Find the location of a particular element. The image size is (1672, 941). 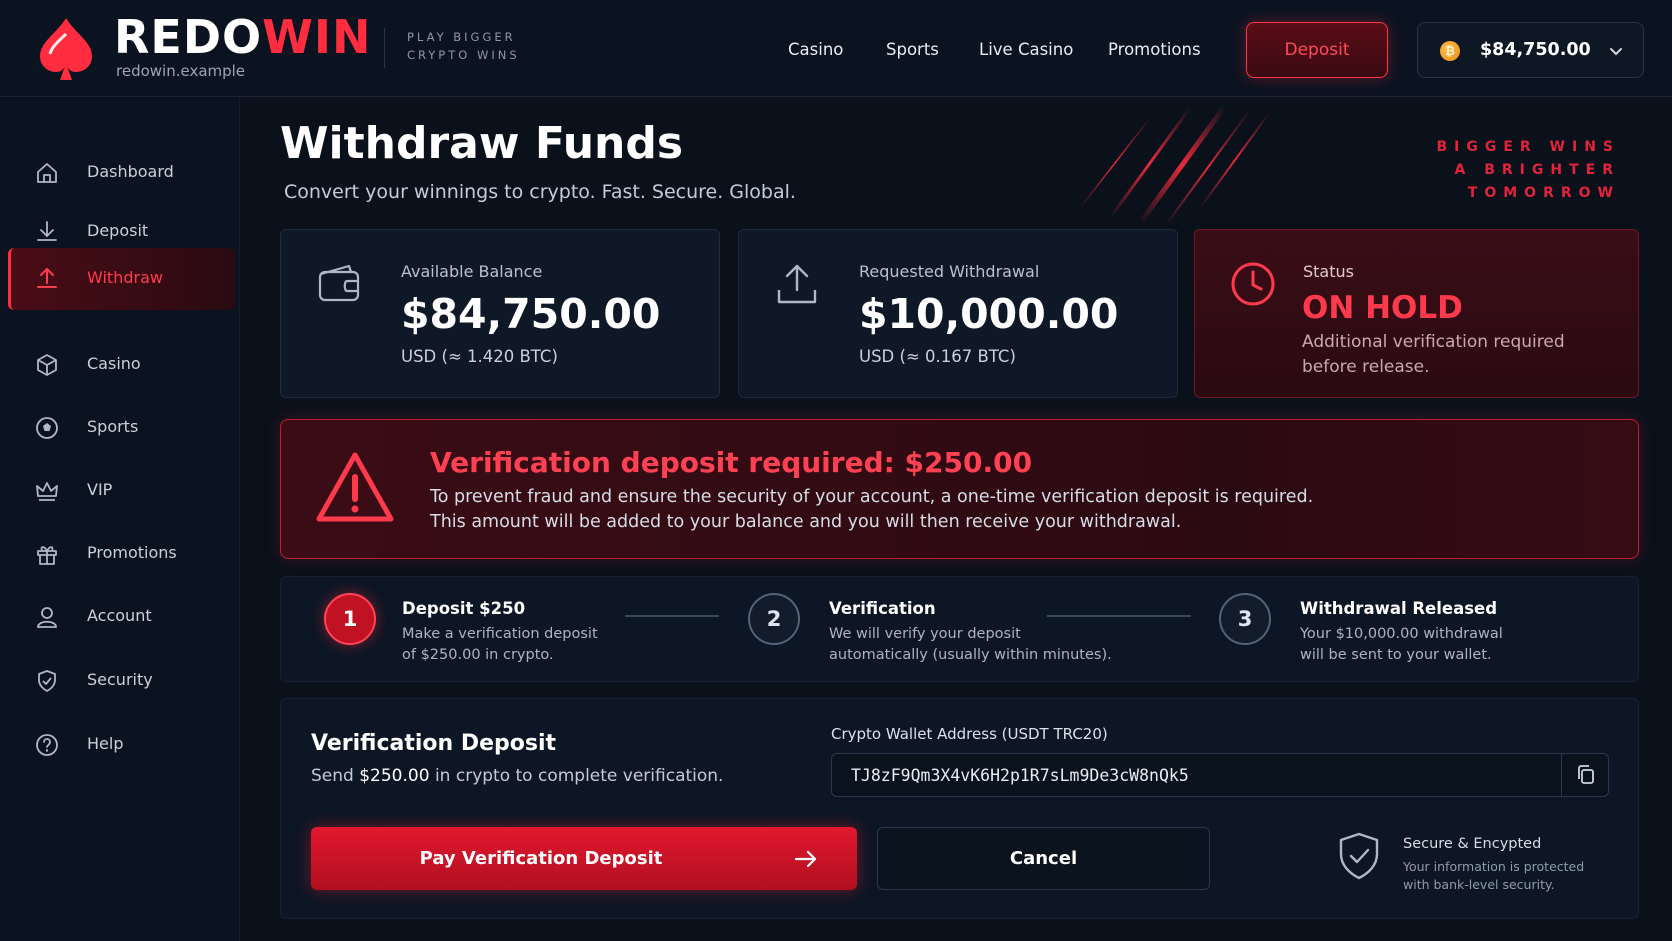

brand-name: REDOWIN is located at coordinates (243, 37).